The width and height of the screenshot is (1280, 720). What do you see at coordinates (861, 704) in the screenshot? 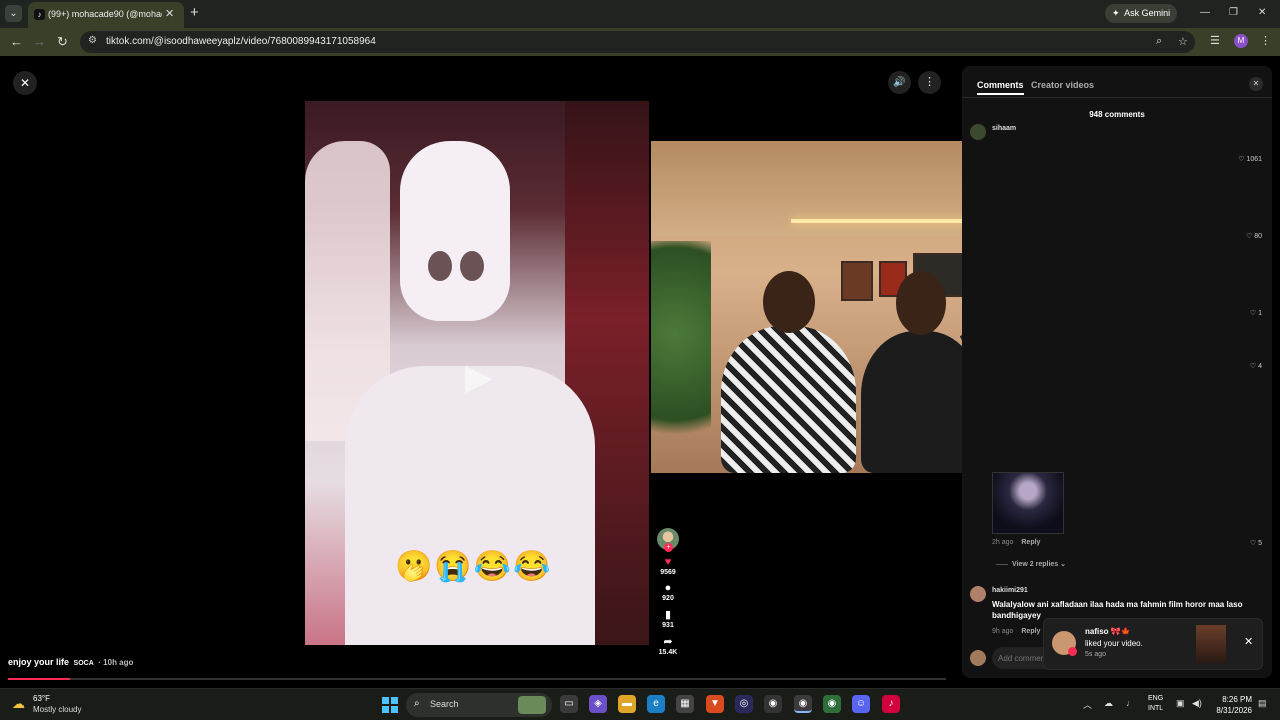
I see `discord-icon: ☺` at bounding box center [861, 704].